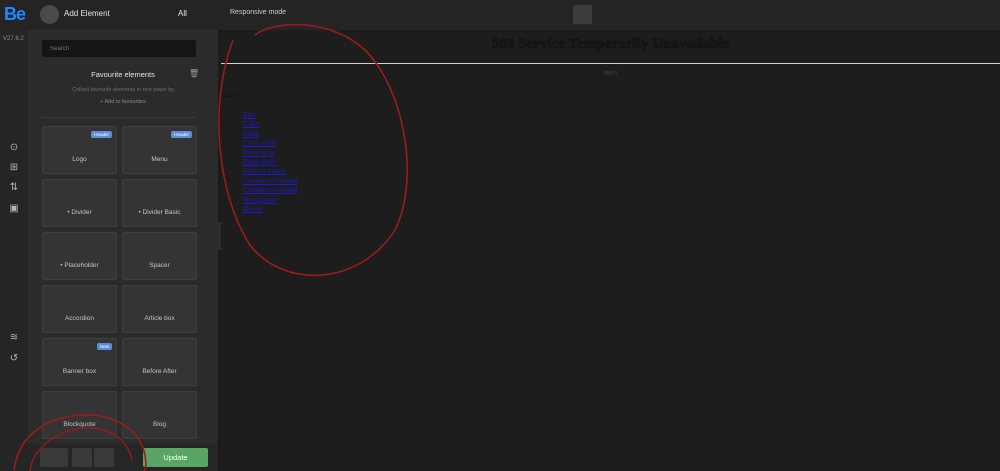 The image size is (1000, 471). I want to click on element-tile: Blockquote, so click(79, 415).